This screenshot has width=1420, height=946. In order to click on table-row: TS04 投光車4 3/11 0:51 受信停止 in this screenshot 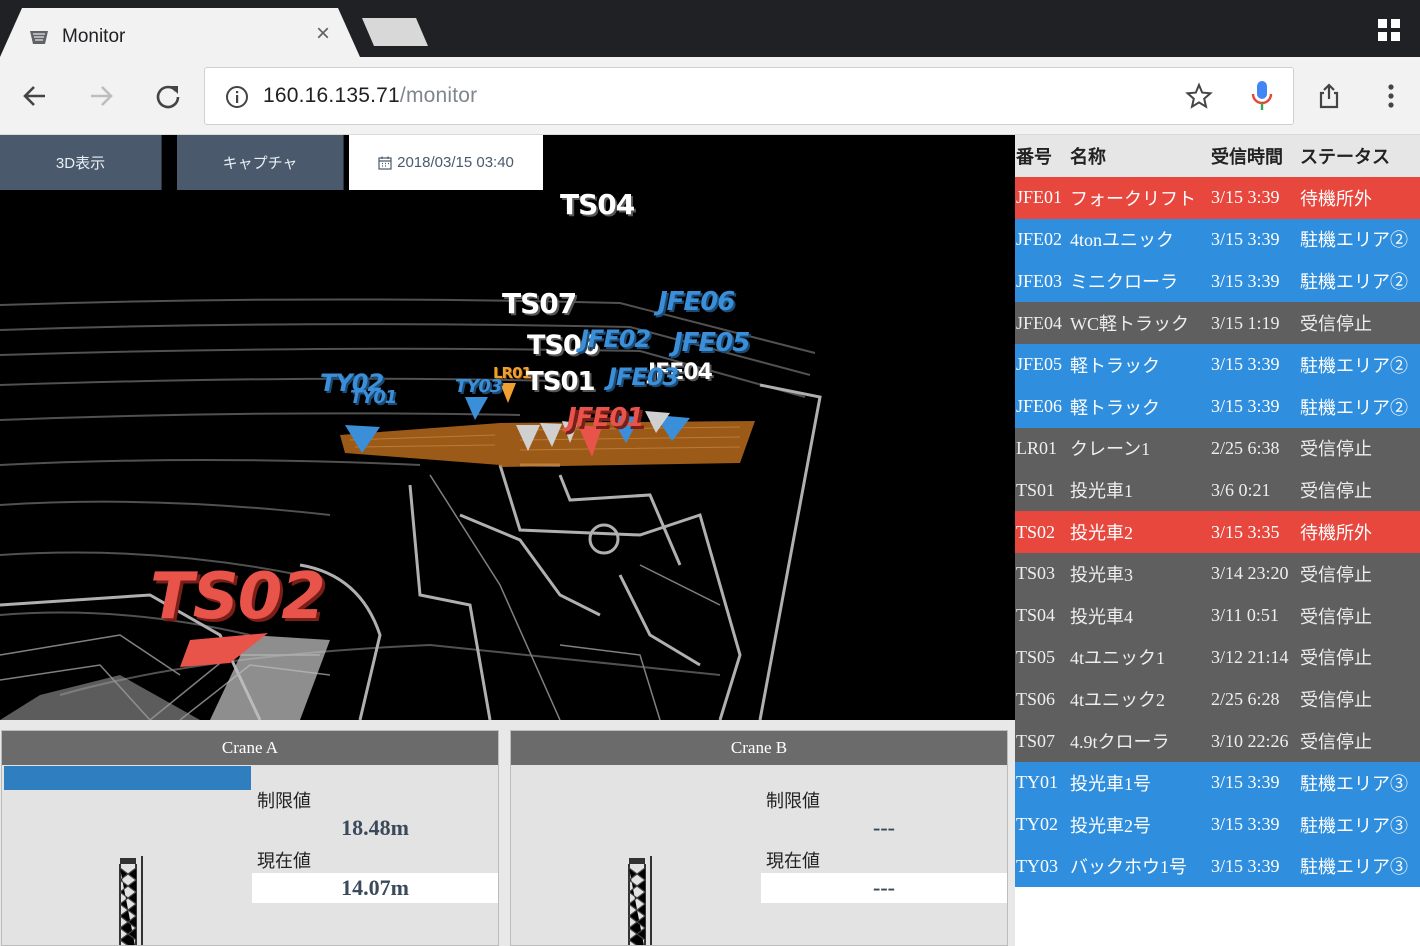, I will do `click(1217, 615)`.